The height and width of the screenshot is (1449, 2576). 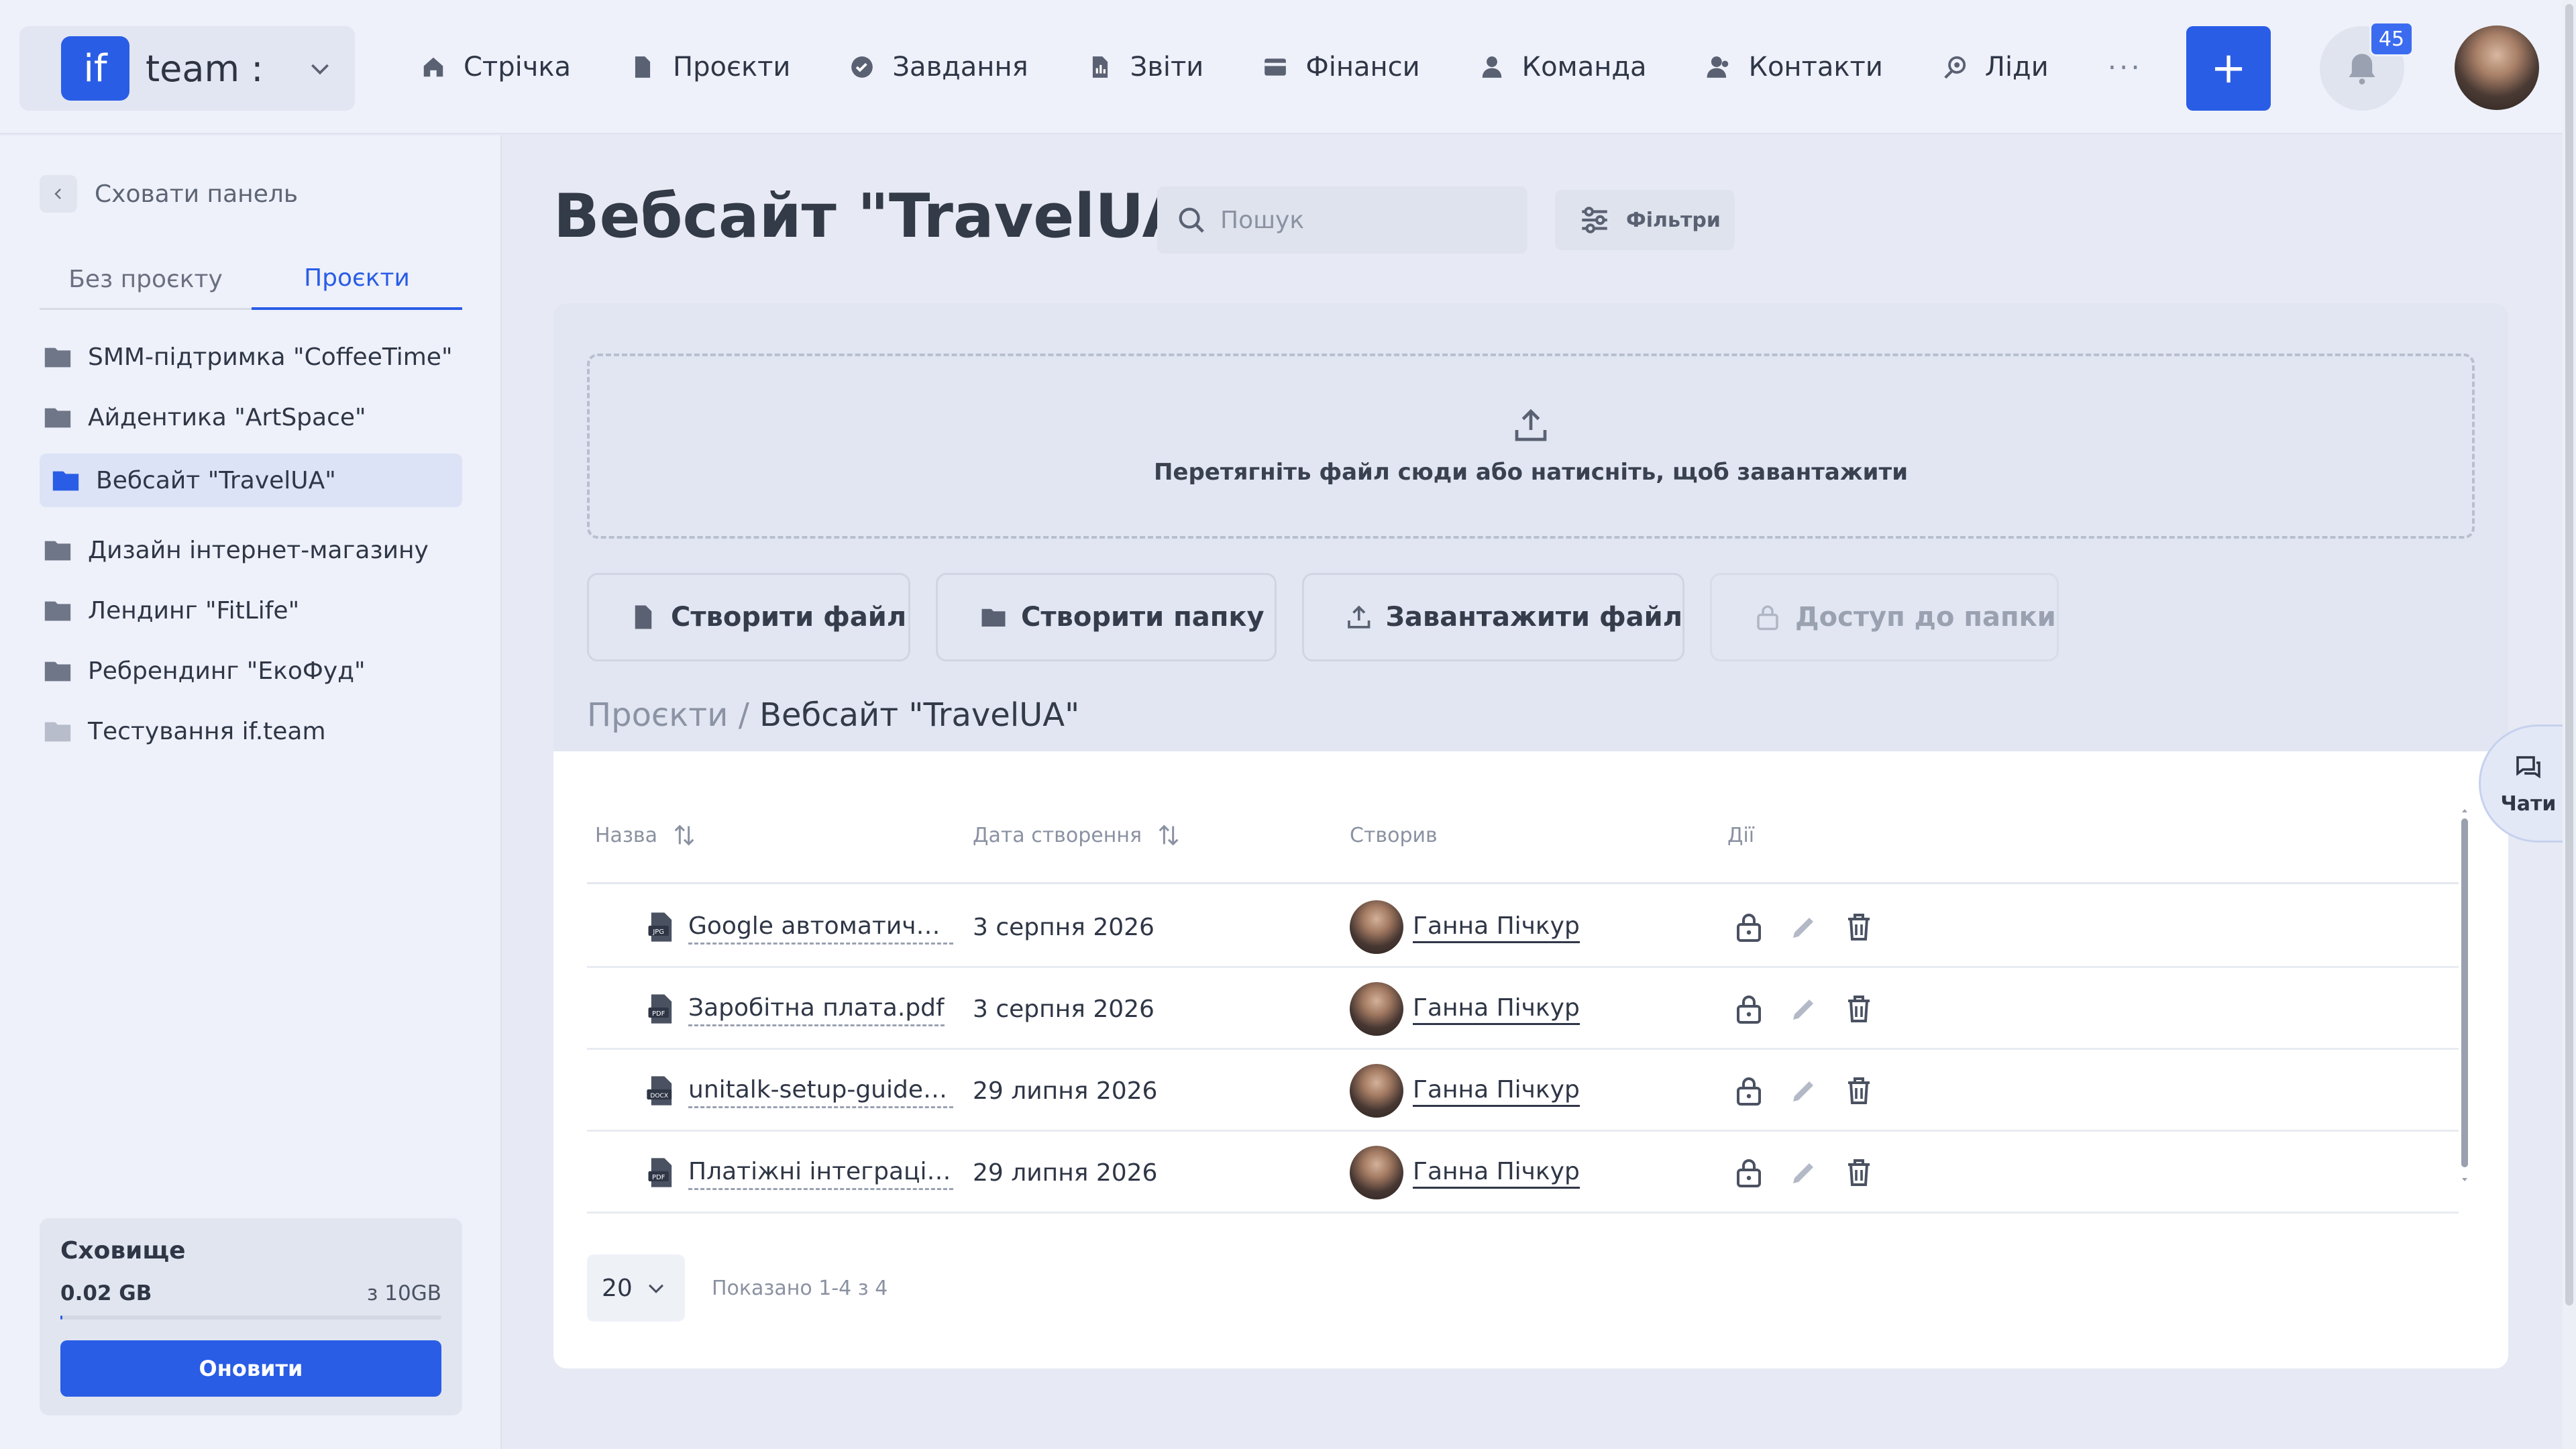 What do you see at coordinates (123, 1251) in the screenshot?
I see `storage-title: Сховище` at bounding box center [123, 1251].